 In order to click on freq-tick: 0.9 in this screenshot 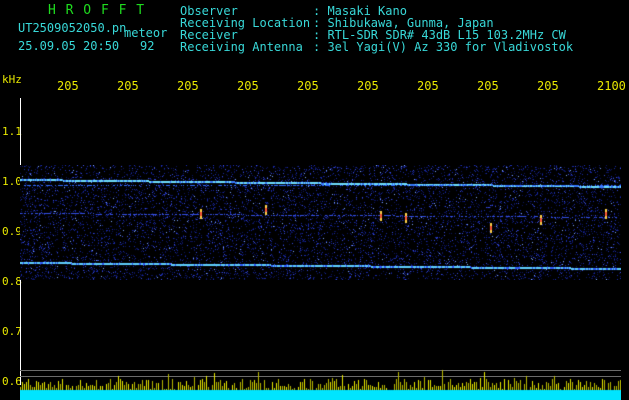, I will do `click(12, 231)`.